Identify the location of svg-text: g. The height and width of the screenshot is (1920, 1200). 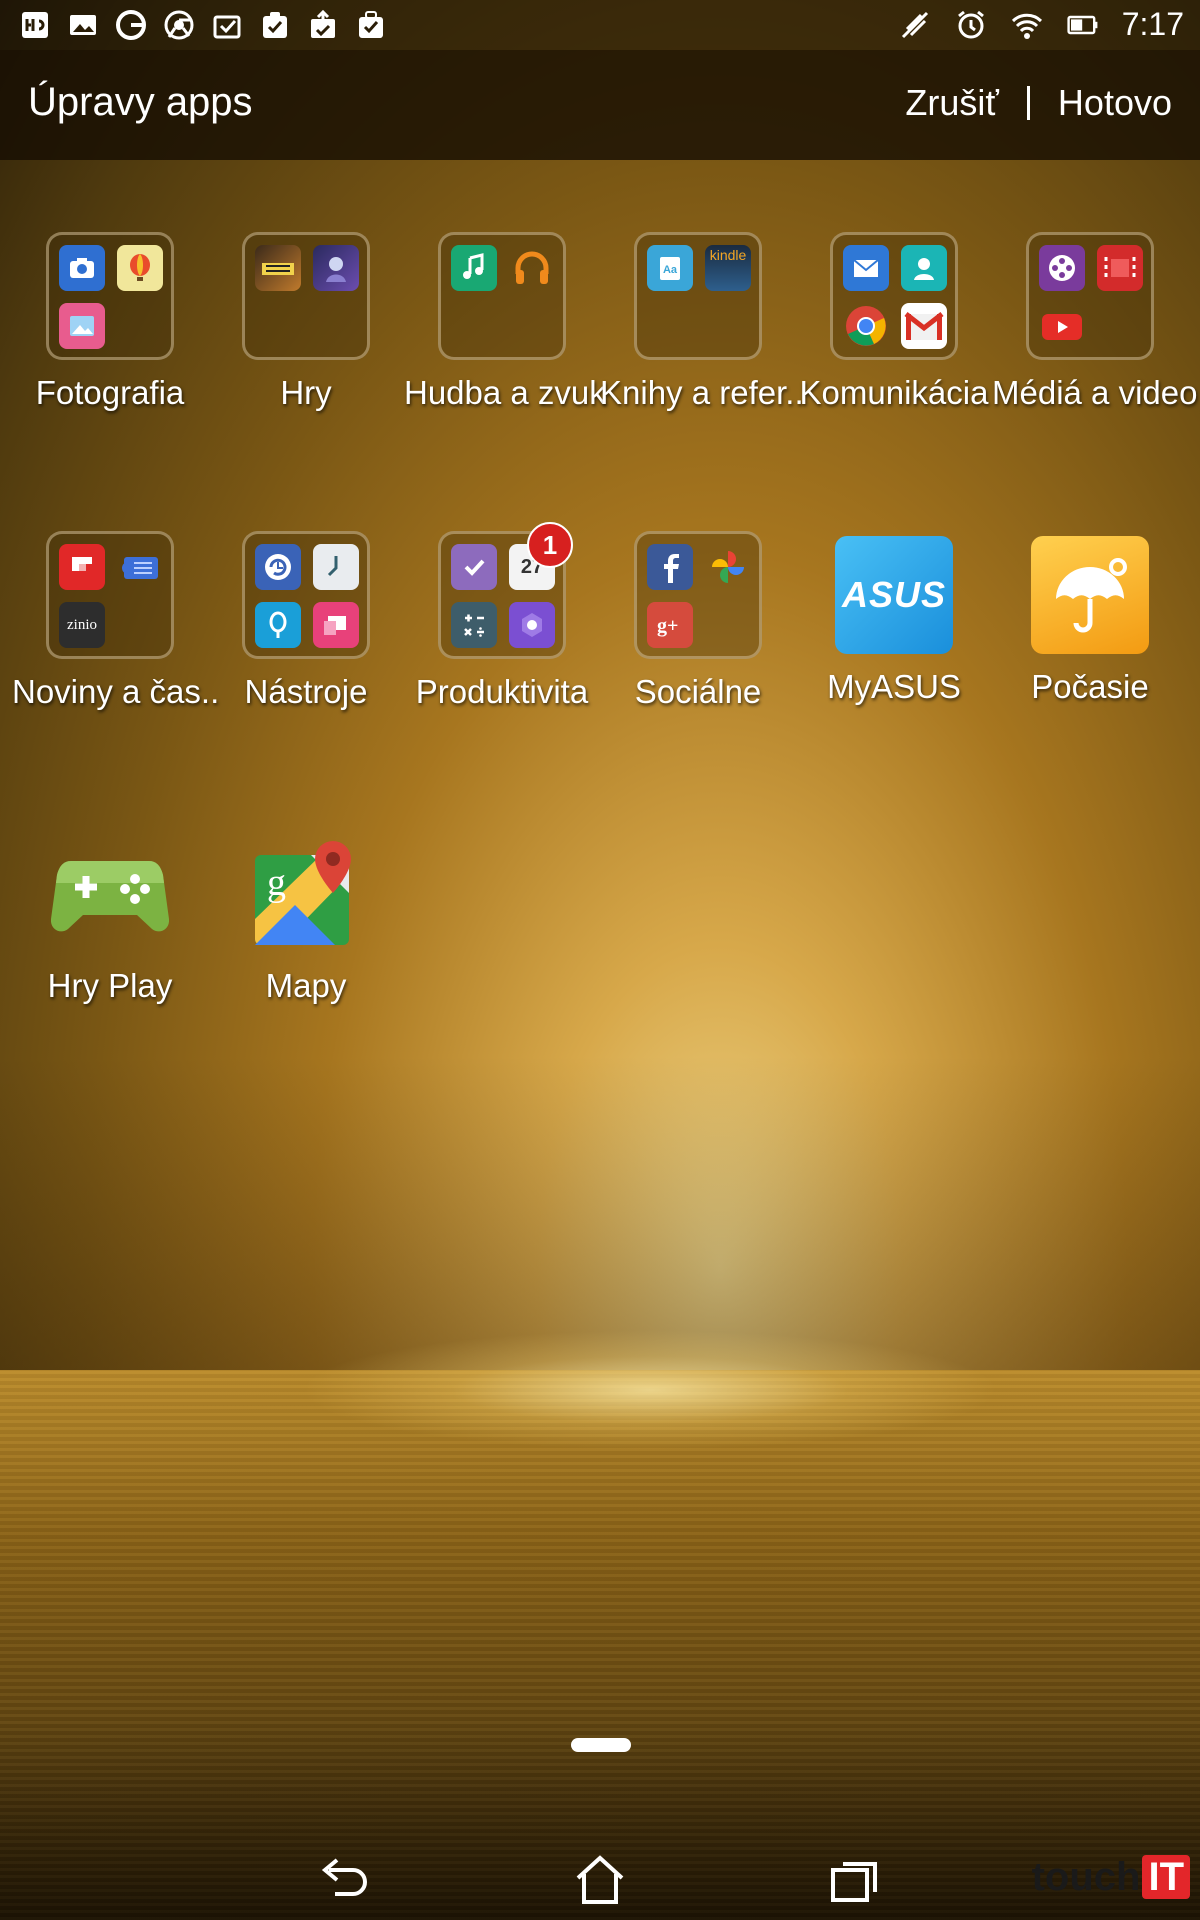
(276, 883).